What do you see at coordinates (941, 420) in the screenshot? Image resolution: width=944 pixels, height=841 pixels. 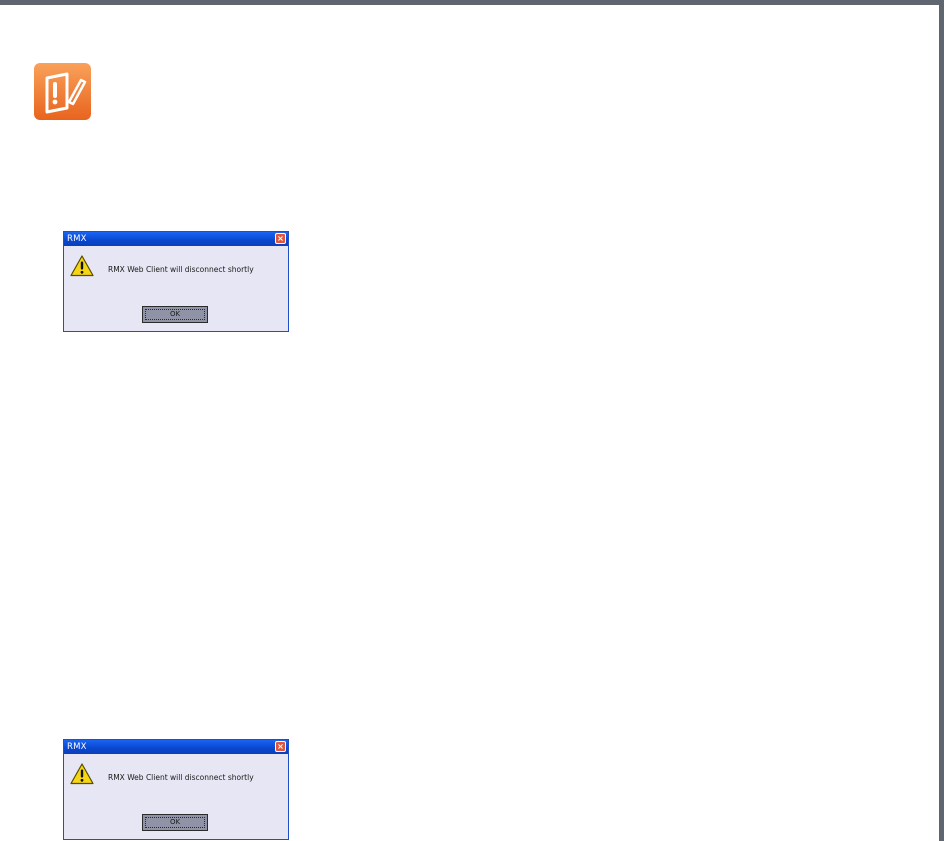 I see `right-rule` at bounding box center [941, 420].